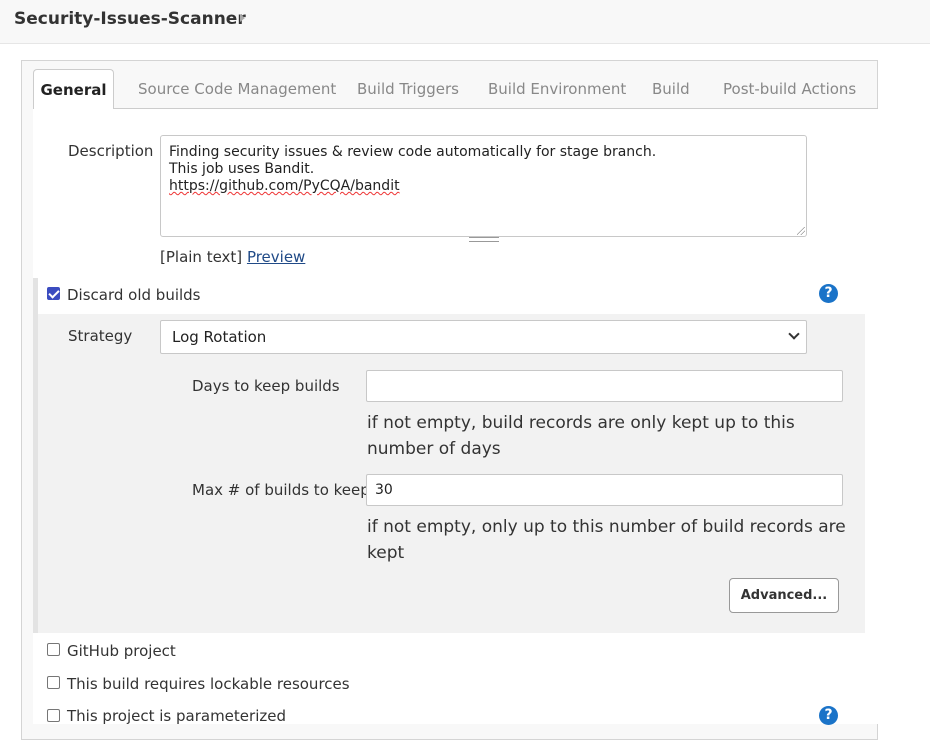 This screenshot has height=740, width=930. What do you see at coordinates (237, 89) in the screenshot?
I see `tab-source-code-management: Source Code Management` at bounding box center [237, 89].